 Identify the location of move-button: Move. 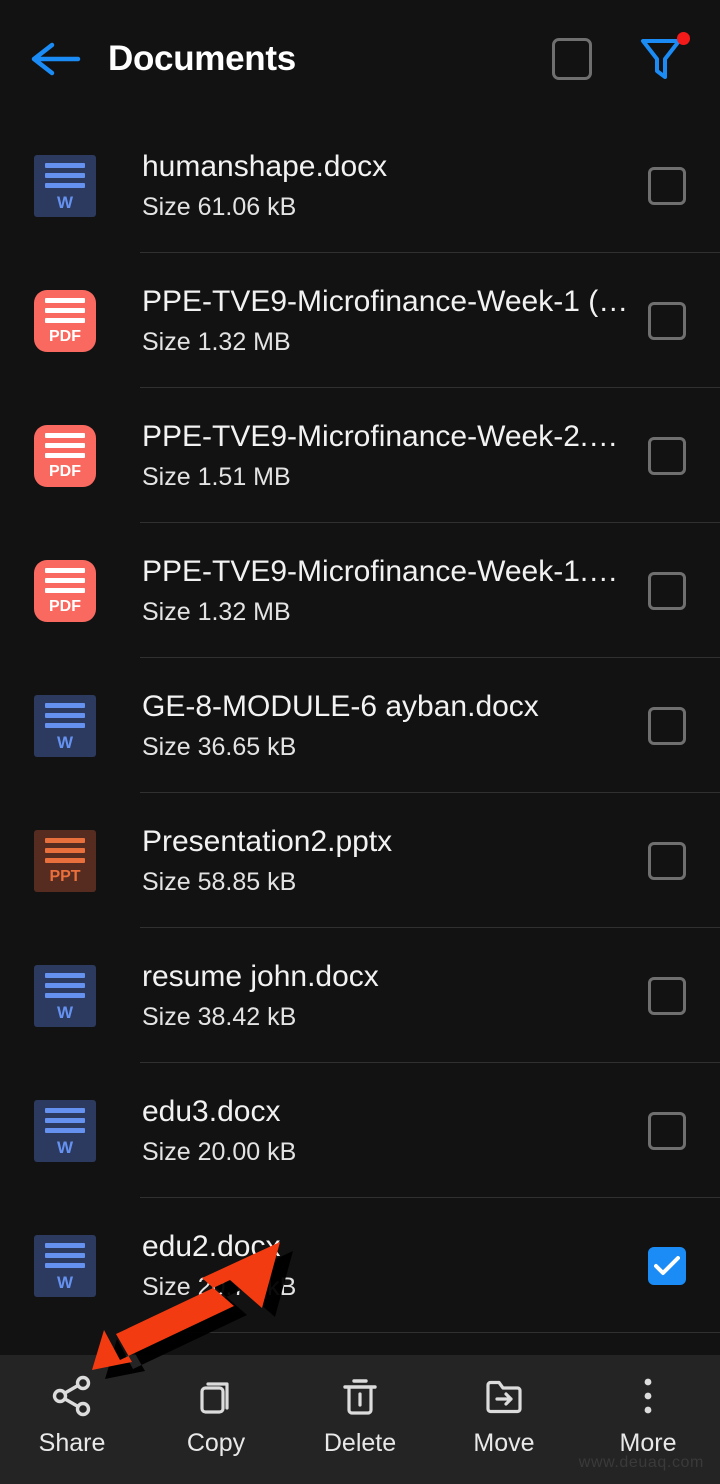
(504, 1414).